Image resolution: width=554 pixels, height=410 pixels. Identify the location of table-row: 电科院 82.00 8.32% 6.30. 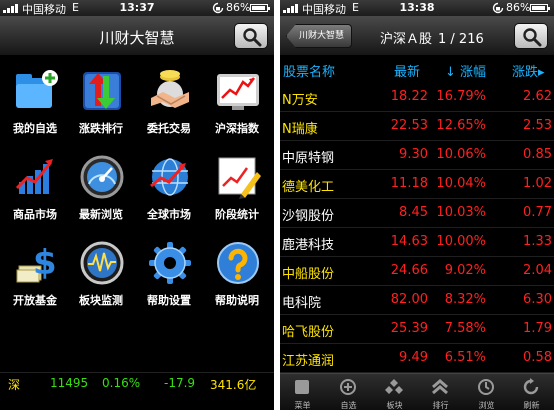
(417, 300).